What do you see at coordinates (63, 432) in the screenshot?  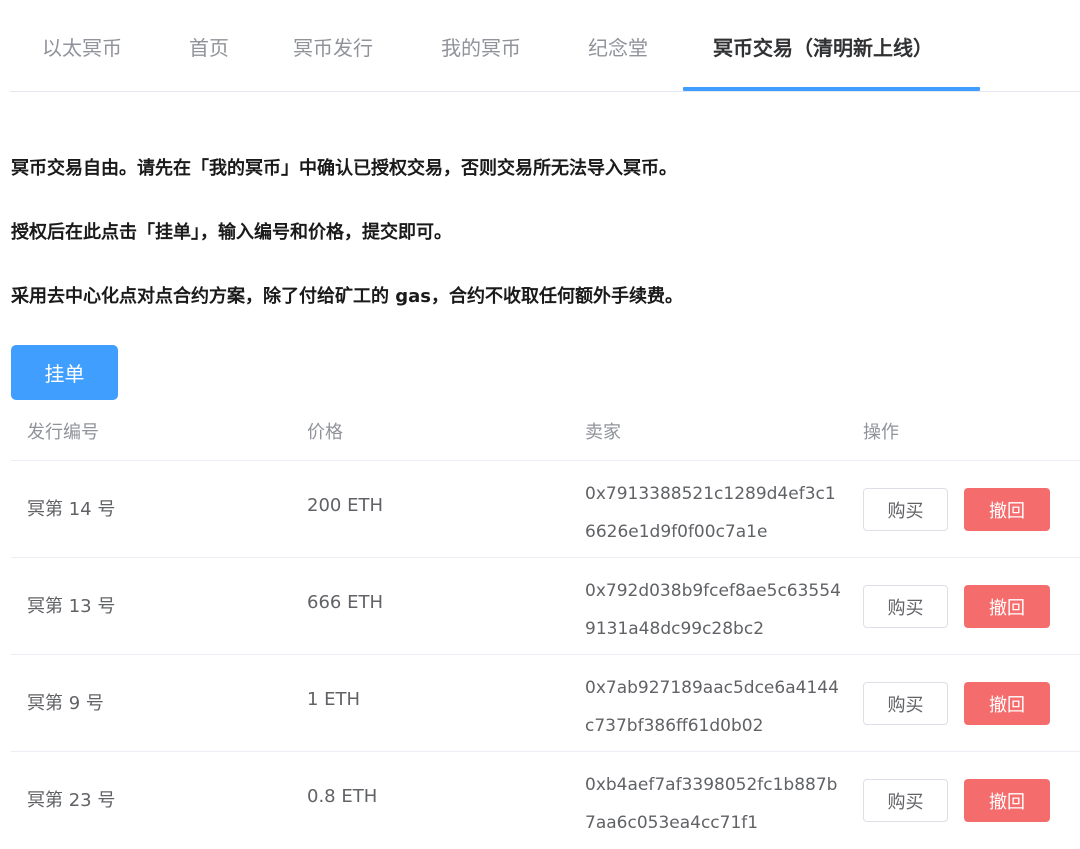 I see `header-id: 发行编号` at bounding box center [63, 432].